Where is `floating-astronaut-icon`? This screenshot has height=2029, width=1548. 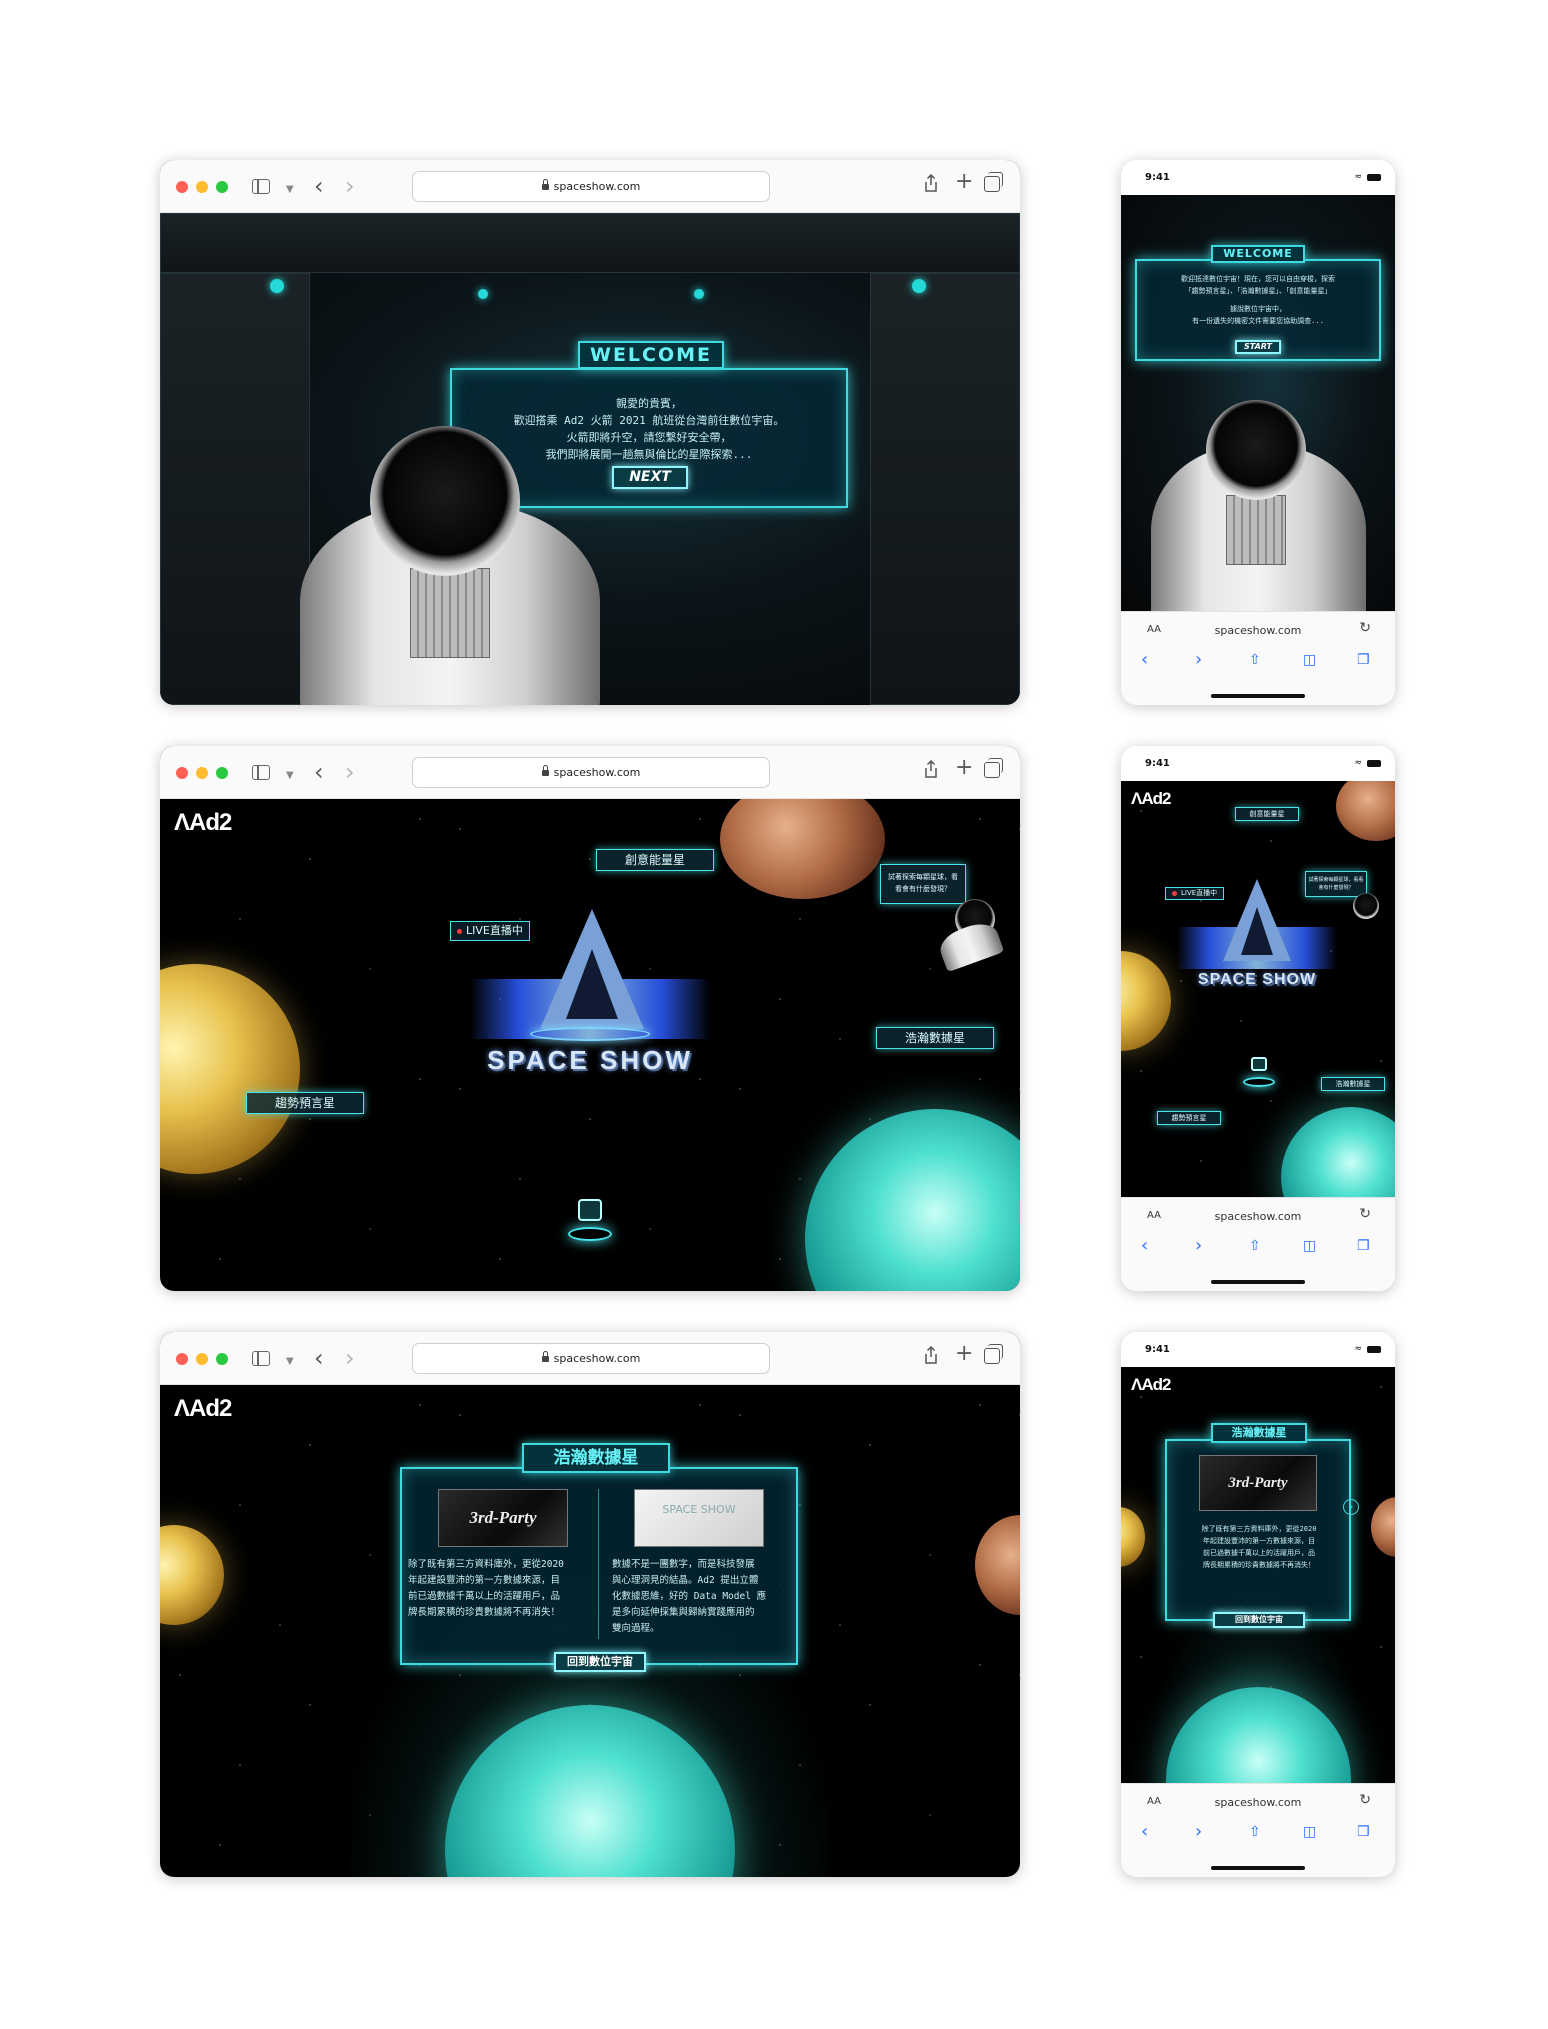 floating-astronaut-icon is located at coordinates (1366, 906).